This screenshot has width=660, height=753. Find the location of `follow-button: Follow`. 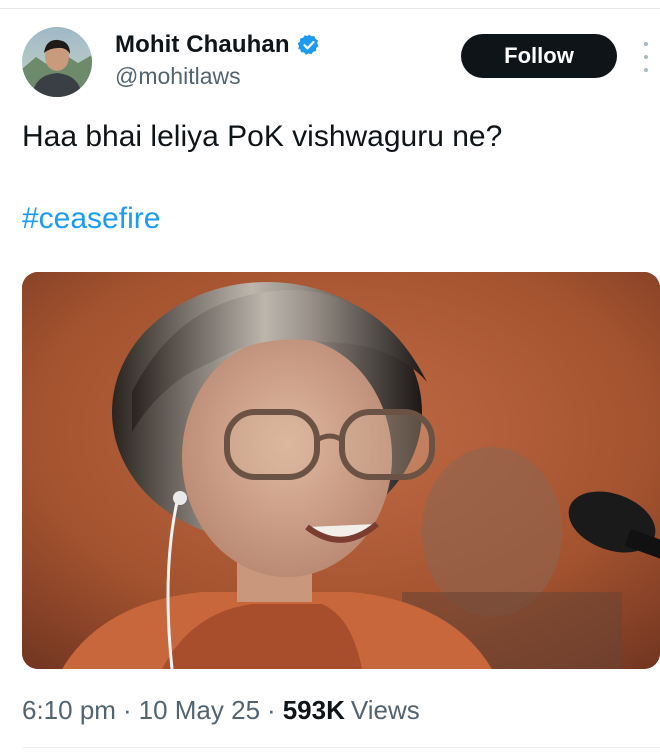

follow-button: Follow is located at coordinates (539, 56).